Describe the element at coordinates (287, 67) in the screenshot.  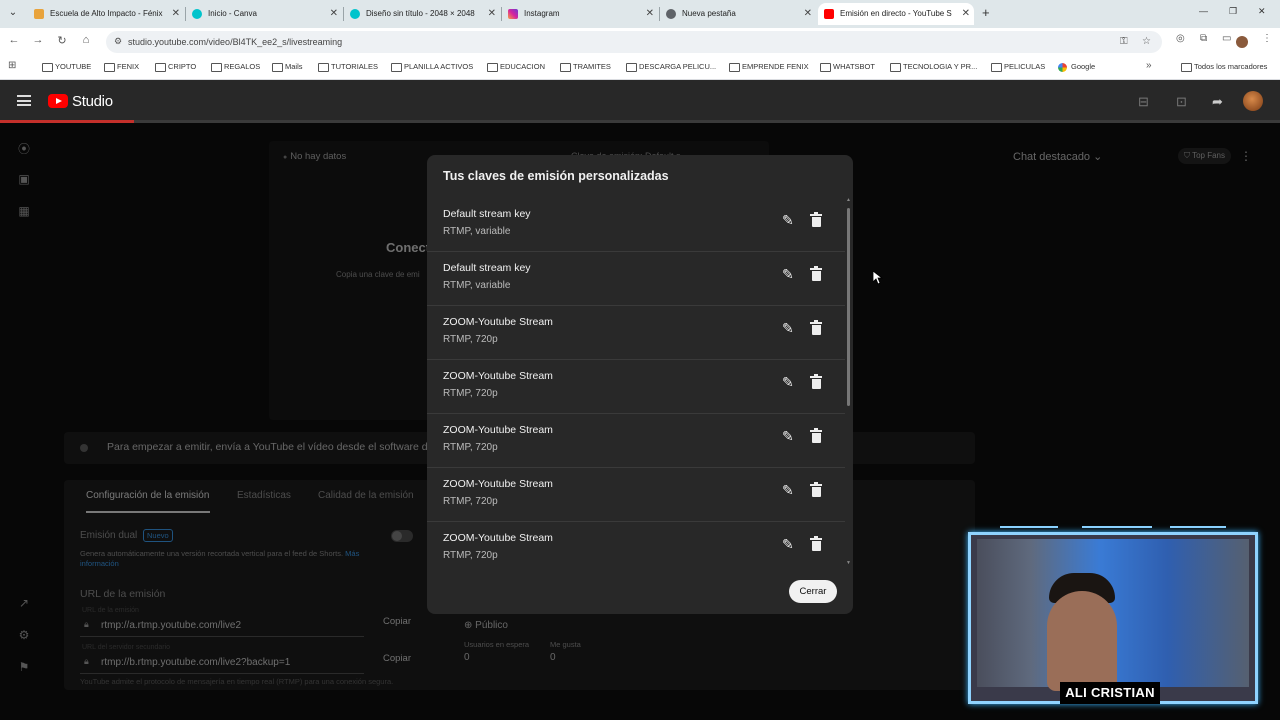
I see `bookmark-folder: Mails` at that location.